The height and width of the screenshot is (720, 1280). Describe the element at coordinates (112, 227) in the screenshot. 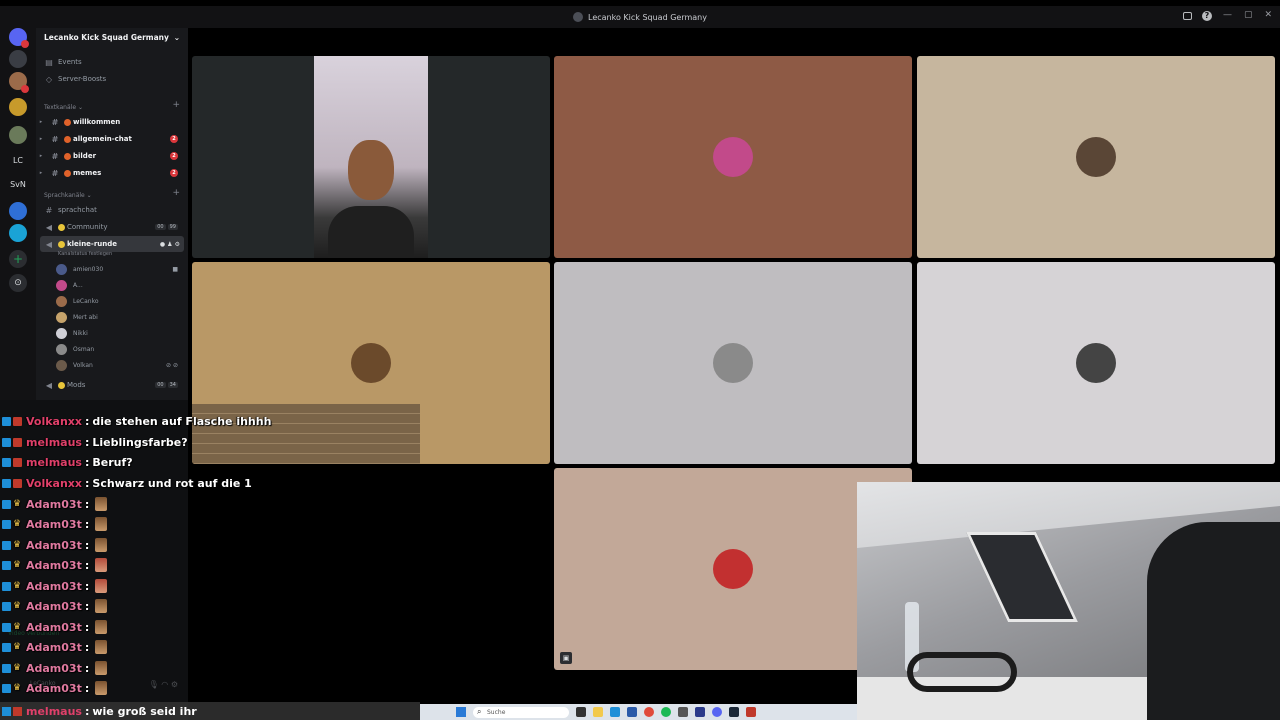

I see `voice-channel-community: ◀ Community 00 99` at that location.